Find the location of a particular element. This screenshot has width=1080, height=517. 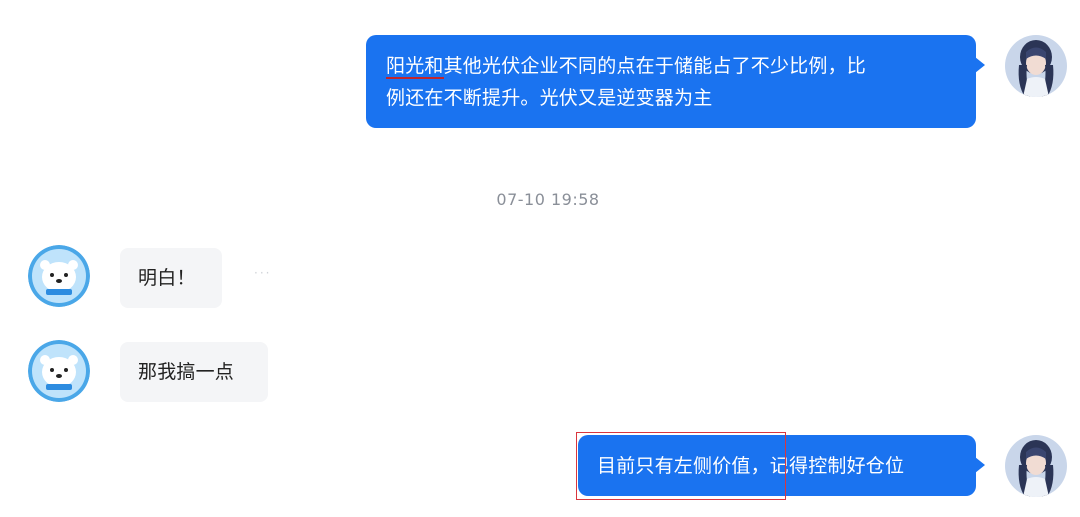

more-options-icon: ··· is located at coordinates (262, 273).